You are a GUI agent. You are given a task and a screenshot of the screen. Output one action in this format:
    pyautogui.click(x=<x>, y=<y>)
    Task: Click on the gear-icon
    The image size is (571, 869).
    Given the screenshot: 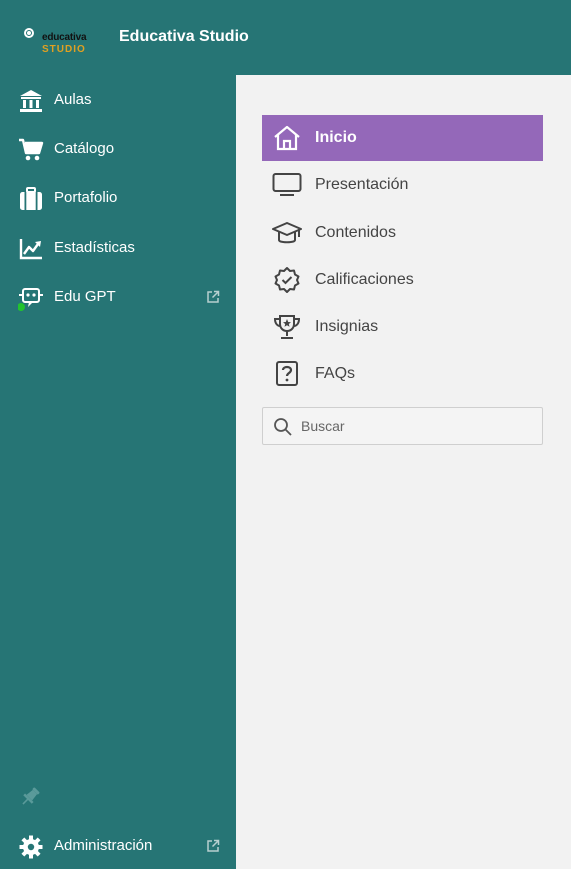 What is the action you would take?
    pyautogui.click(x=31, y=847)
    